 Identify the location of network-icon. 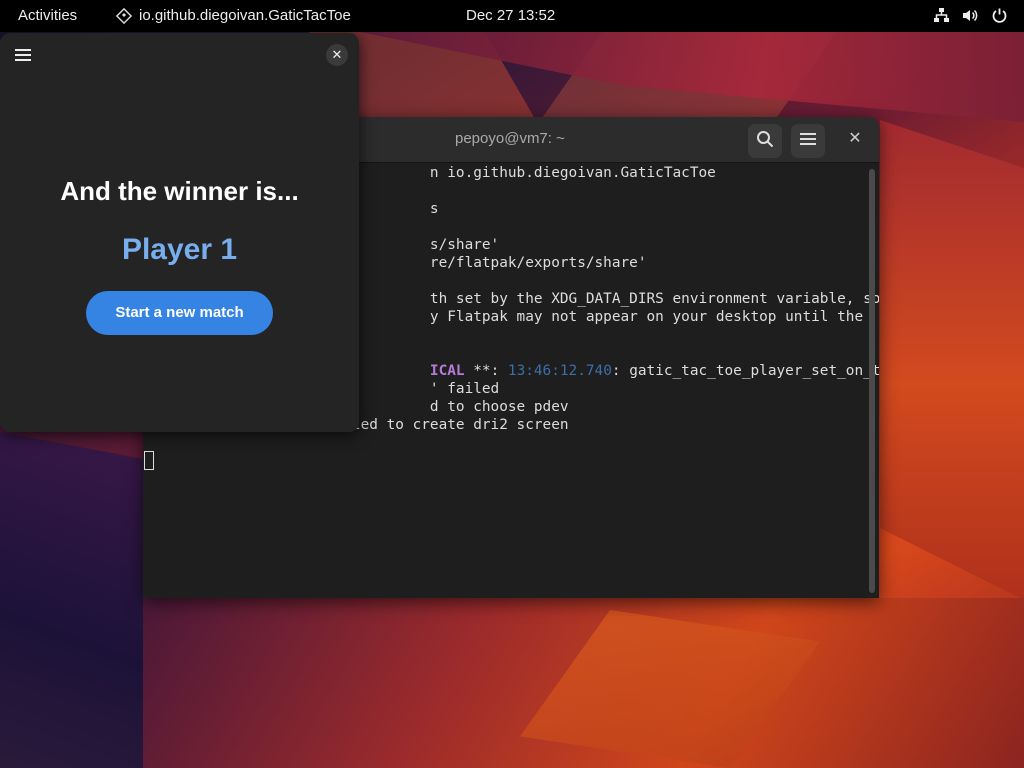
(941, 15).